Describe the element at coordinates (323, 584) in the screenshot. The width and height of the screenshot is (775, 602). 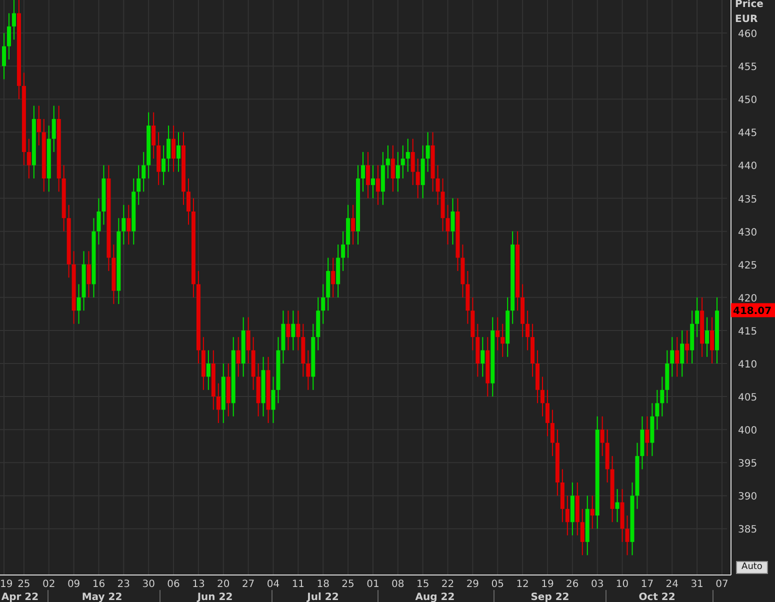
I see `x-axis-label: 18` at that location.